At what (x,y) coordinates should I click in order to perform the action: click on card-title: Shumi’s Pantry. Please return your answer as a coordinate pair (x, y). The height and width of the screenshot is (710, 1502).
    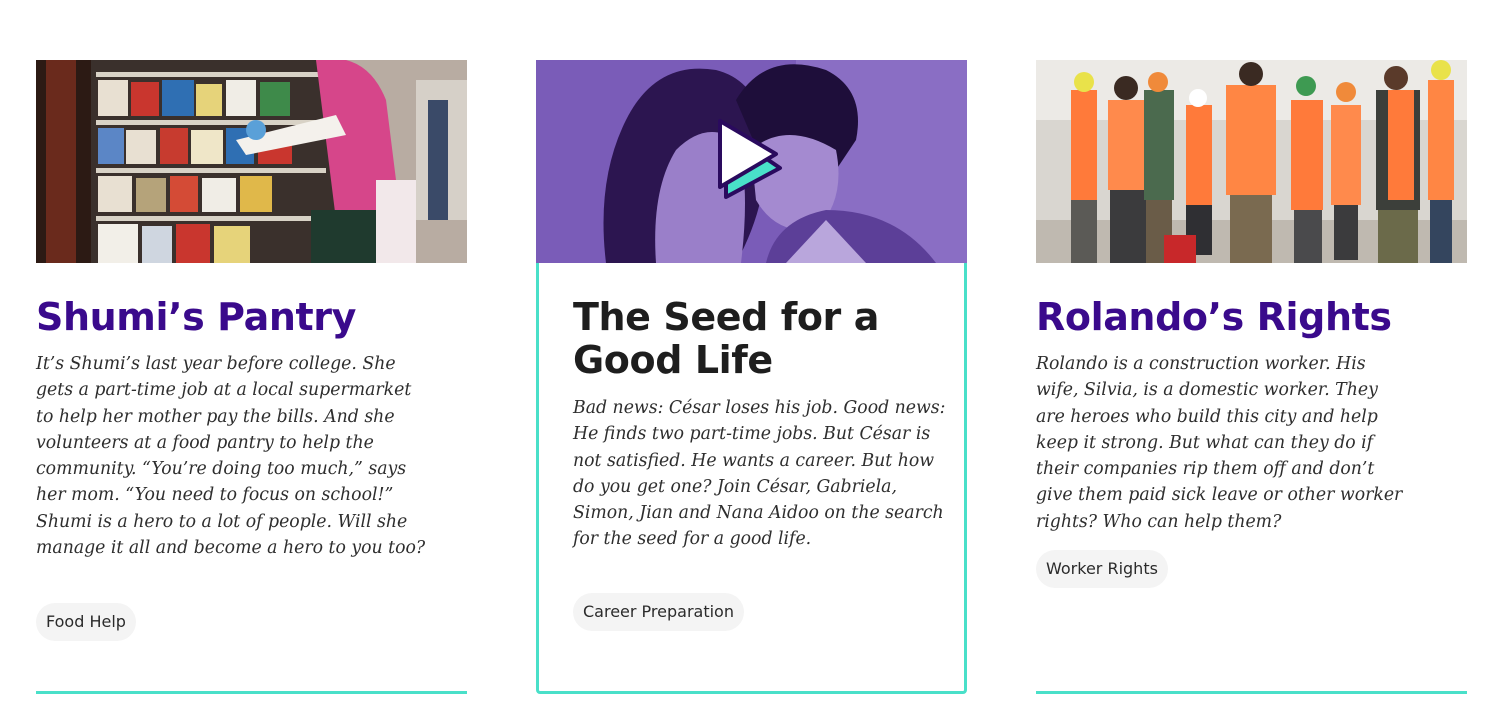
    Looking at the image, I should click on (231, 317).